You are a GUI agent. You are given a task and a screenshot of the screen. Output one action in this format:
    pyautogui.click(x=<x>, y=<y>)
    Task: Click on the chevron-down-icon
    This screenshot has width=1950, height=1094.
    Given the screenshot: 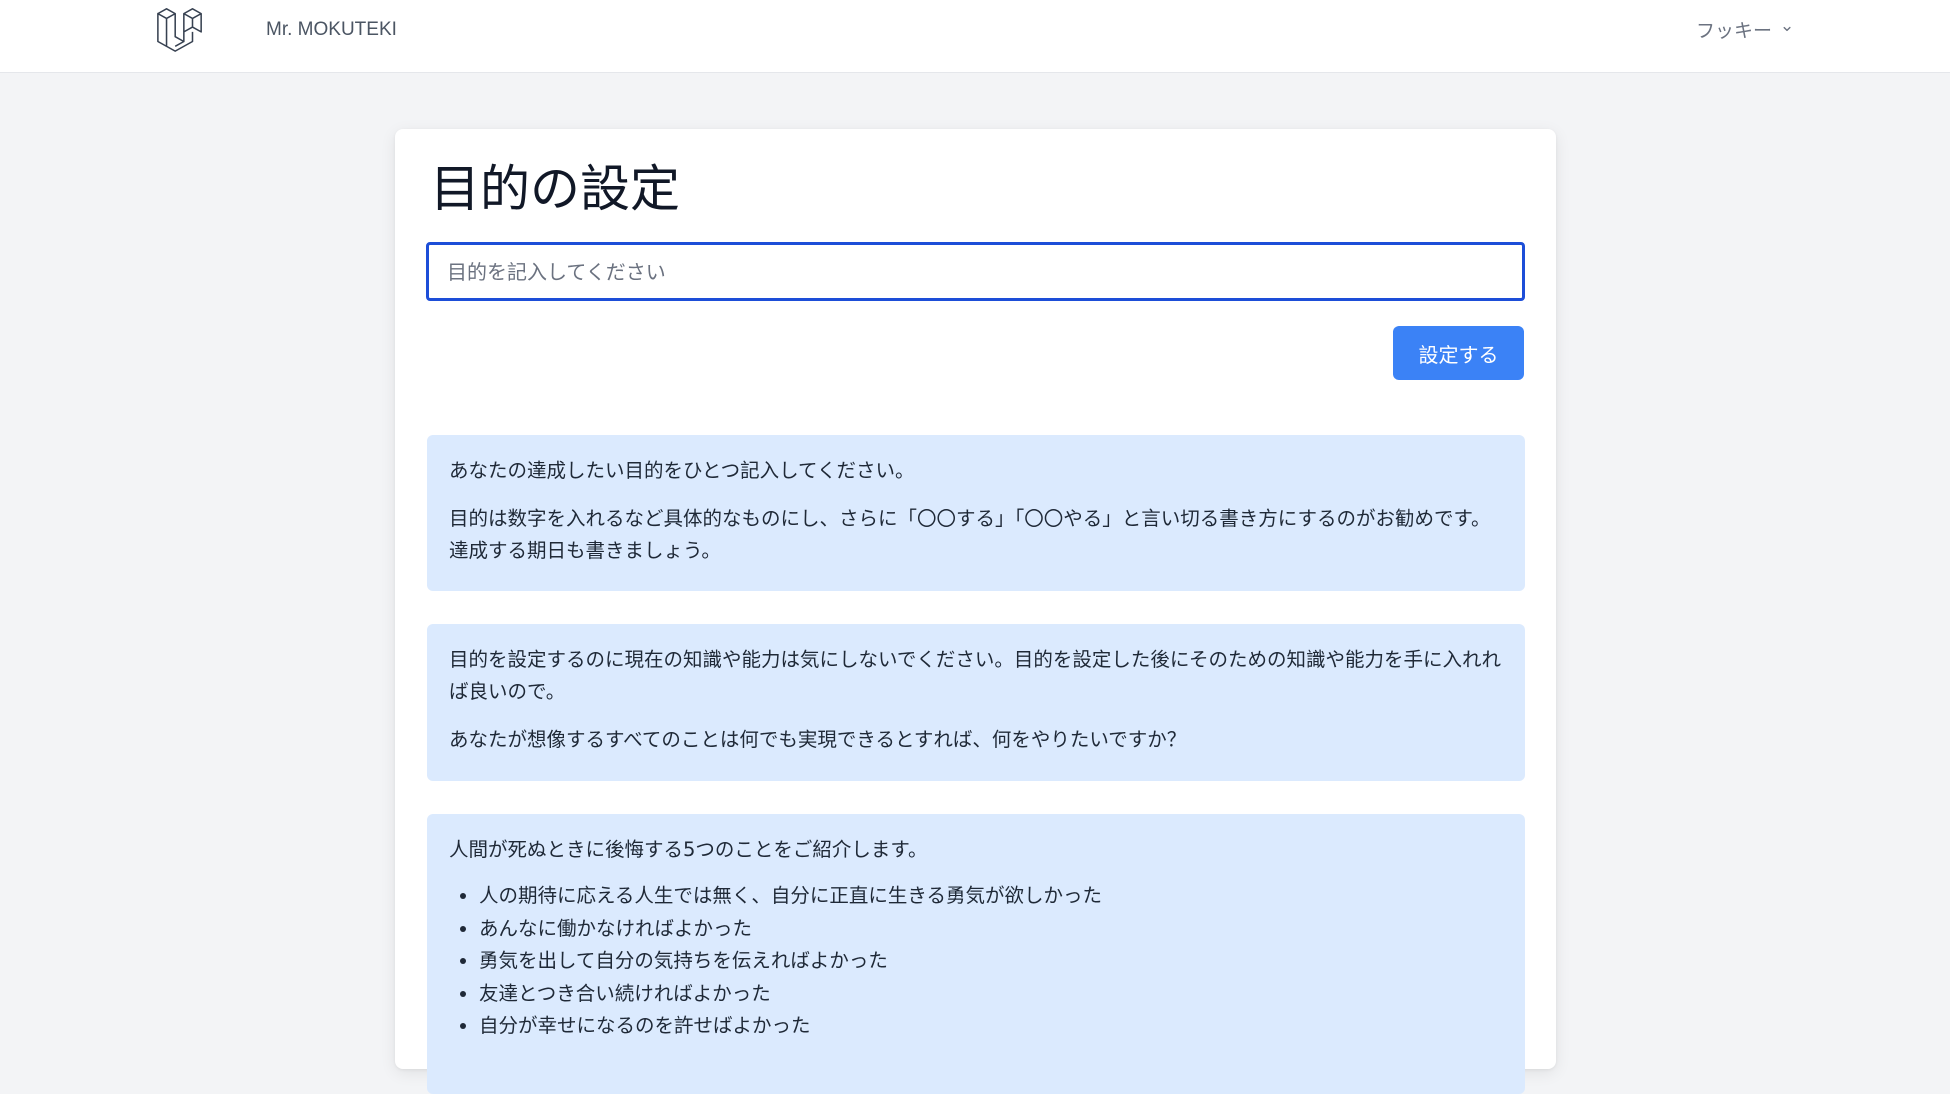 What is the action you would take?
    pyautogui.click(x=1787, y=29)
    